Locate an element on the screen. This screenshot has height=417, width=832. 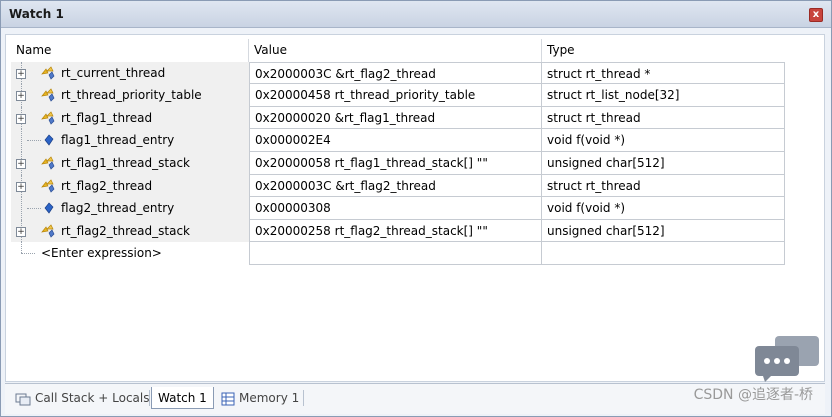
value-cell: 0x00000308 is located at coordinates (395, 208).